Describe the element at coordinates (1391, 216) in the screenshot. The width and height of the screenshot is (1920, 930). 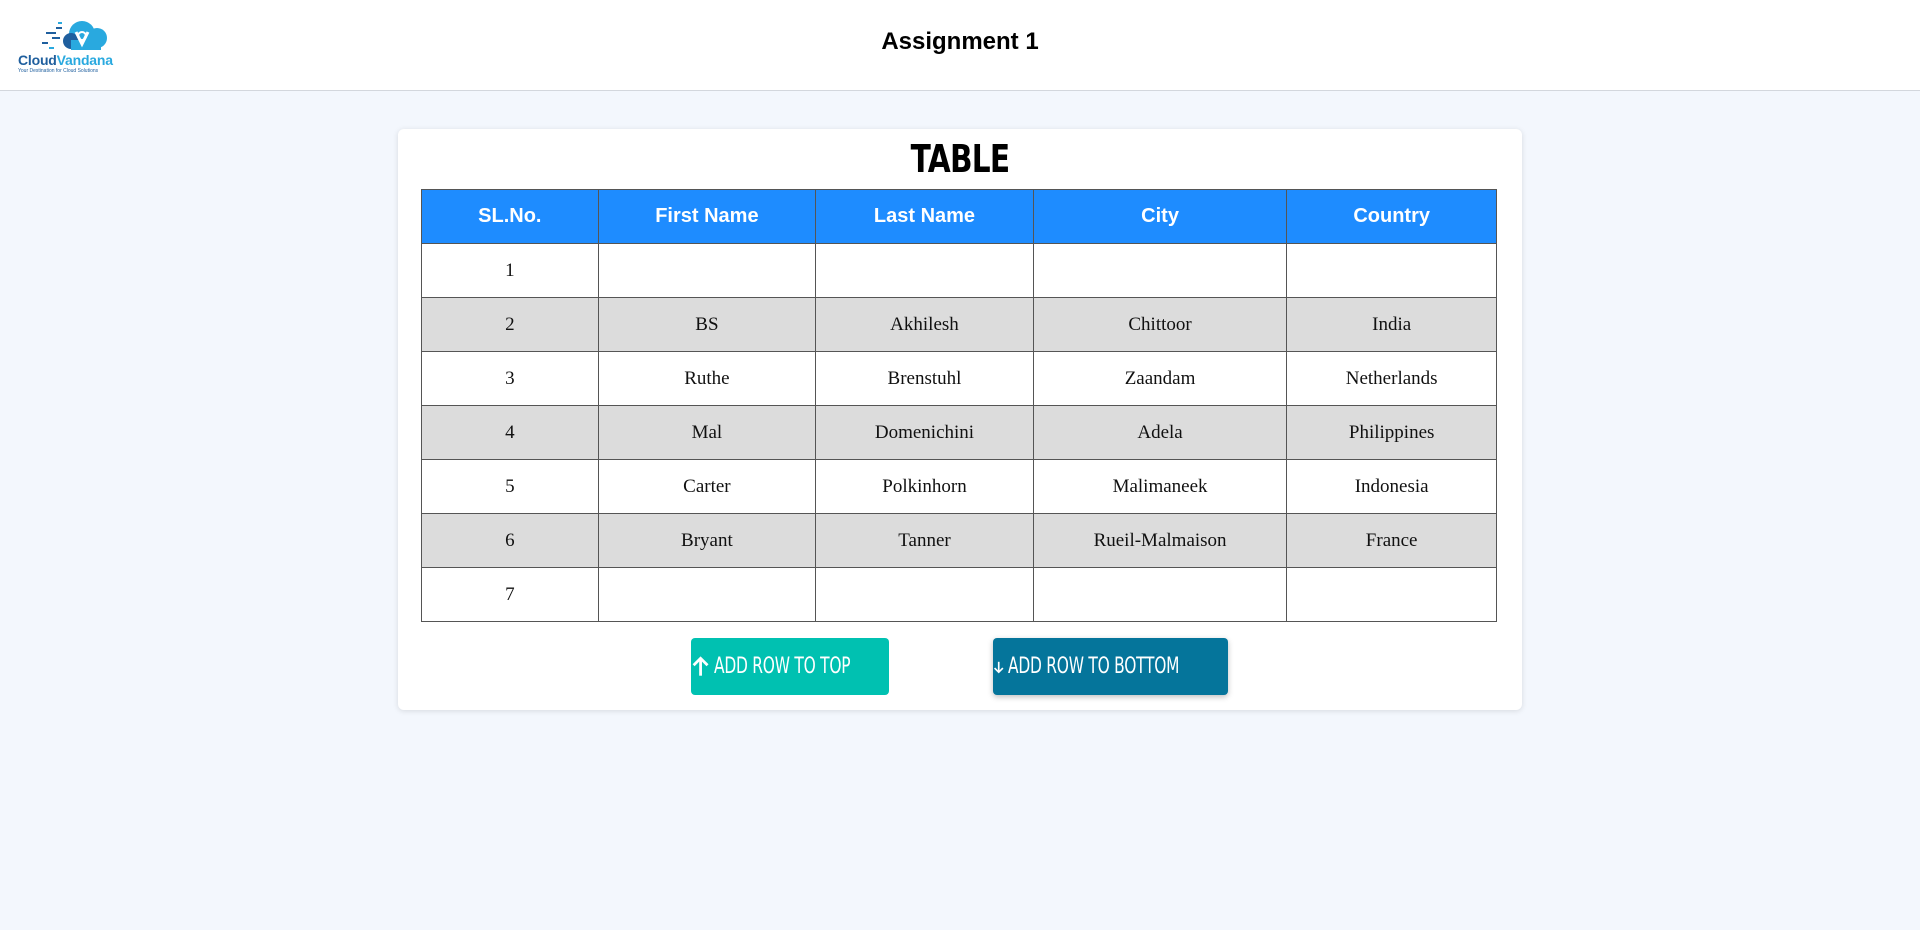
I see `column-header-country: Country` at that location.